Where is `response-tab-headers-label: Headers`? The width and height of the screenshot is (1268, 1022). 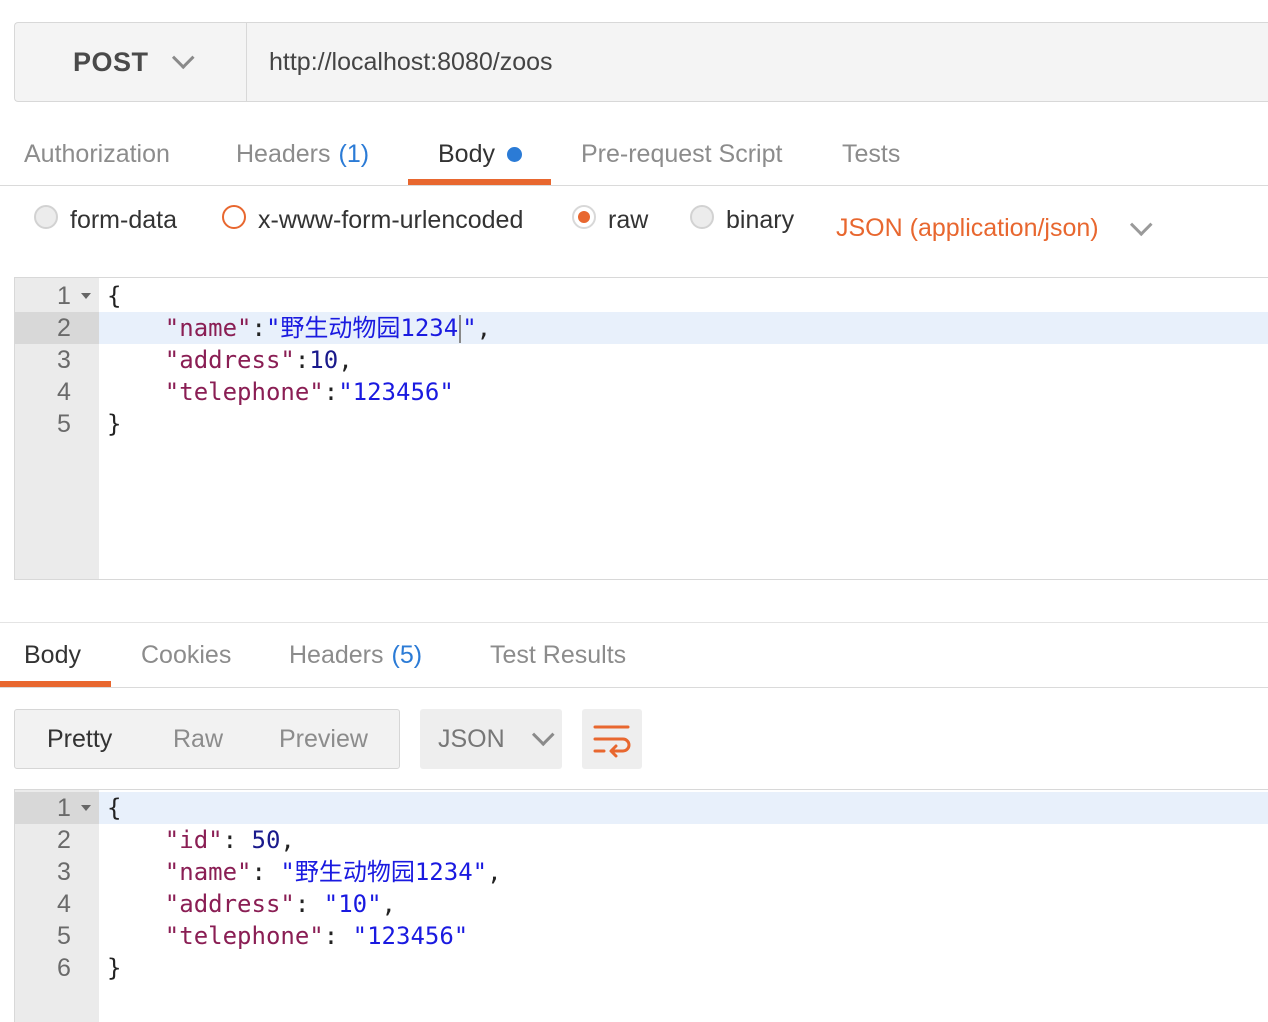
response-tab-headers-label: Headers is located at coordinates (336, 654).